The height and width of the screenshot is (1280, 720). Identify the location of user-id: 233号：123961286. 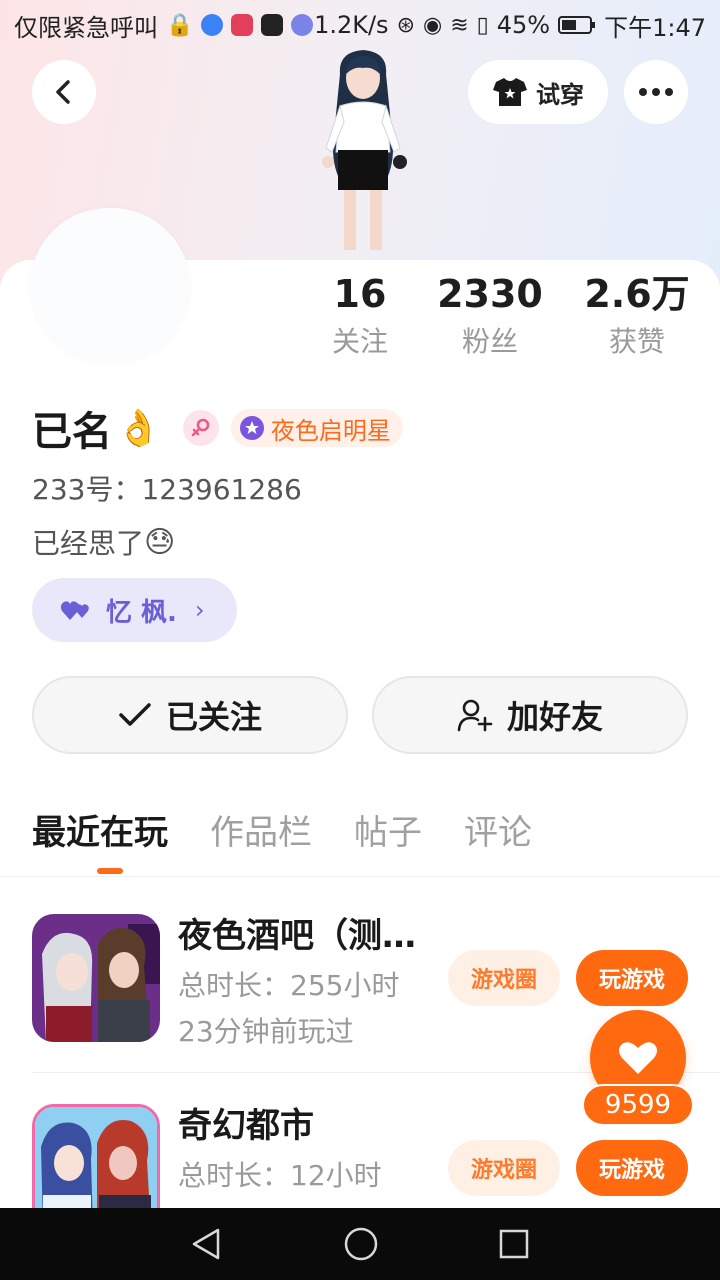
(167, 489).